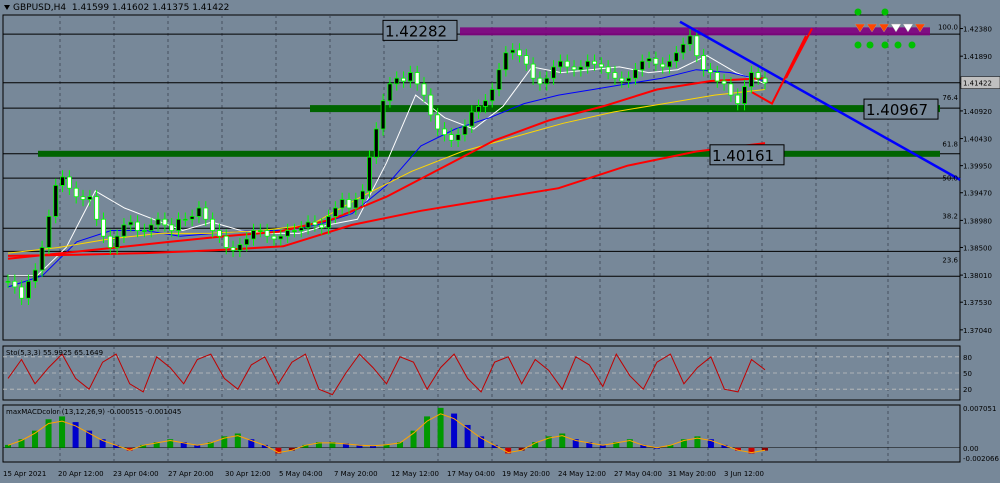  Describe the element at coordinates (981, 459) in the screenshot. I see `macd-tick-label: -0.002066` at that location.